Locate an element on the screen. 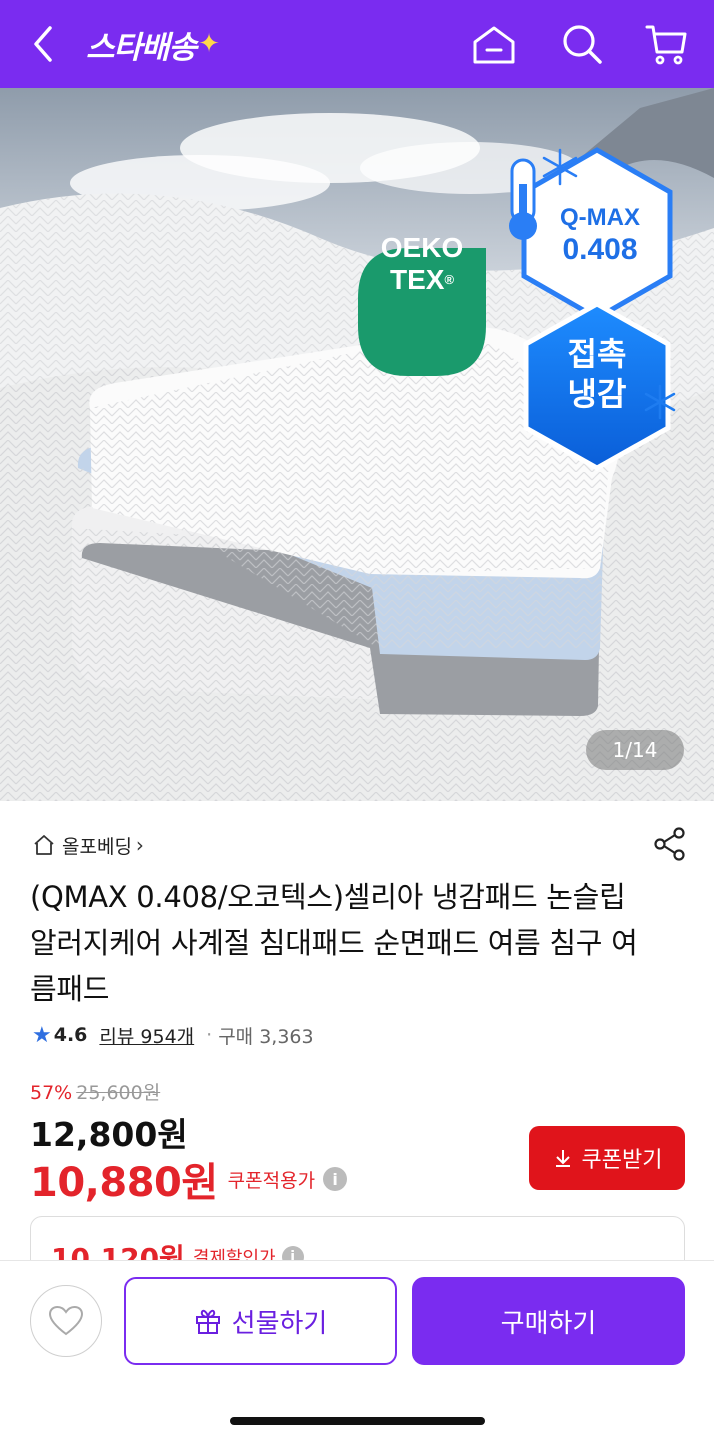 This screenshot has height=1440, width=714. share-button is located at coordinates (670, 844).